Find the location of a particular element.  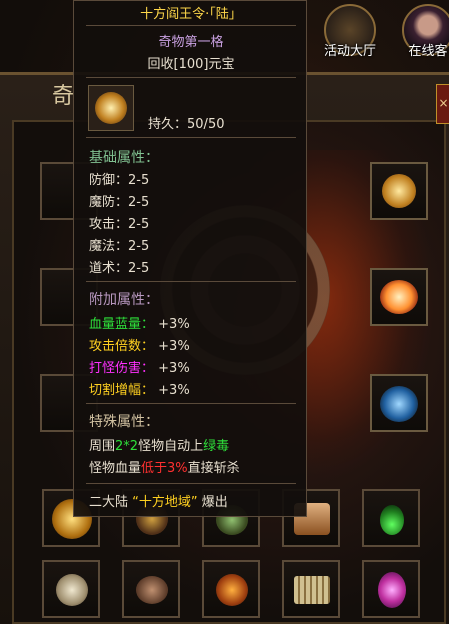

special-stats-header: 特殊属性： is located at coordinates (124, 422).